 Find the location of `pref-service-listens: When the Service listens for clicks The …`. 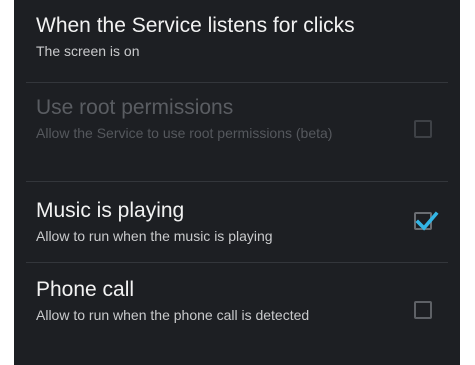

pref-service-listens: When the Service listens for clicks The … is located at coordinates (237, 37).